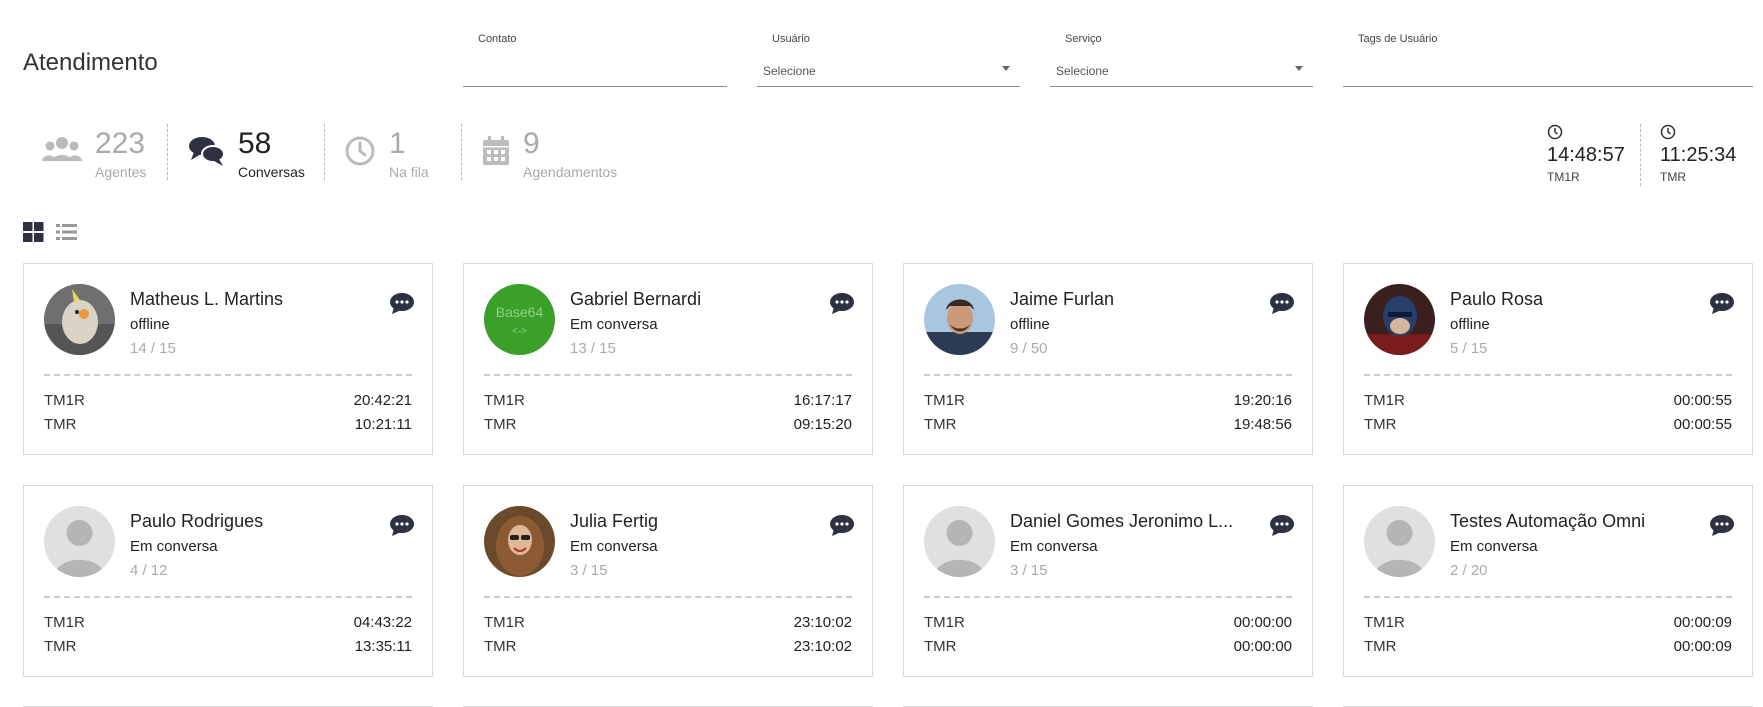 The width and height of the screenshot is (1763, 707). I want to click on tm1r-value: 00:00:00, so click(1262, 622).